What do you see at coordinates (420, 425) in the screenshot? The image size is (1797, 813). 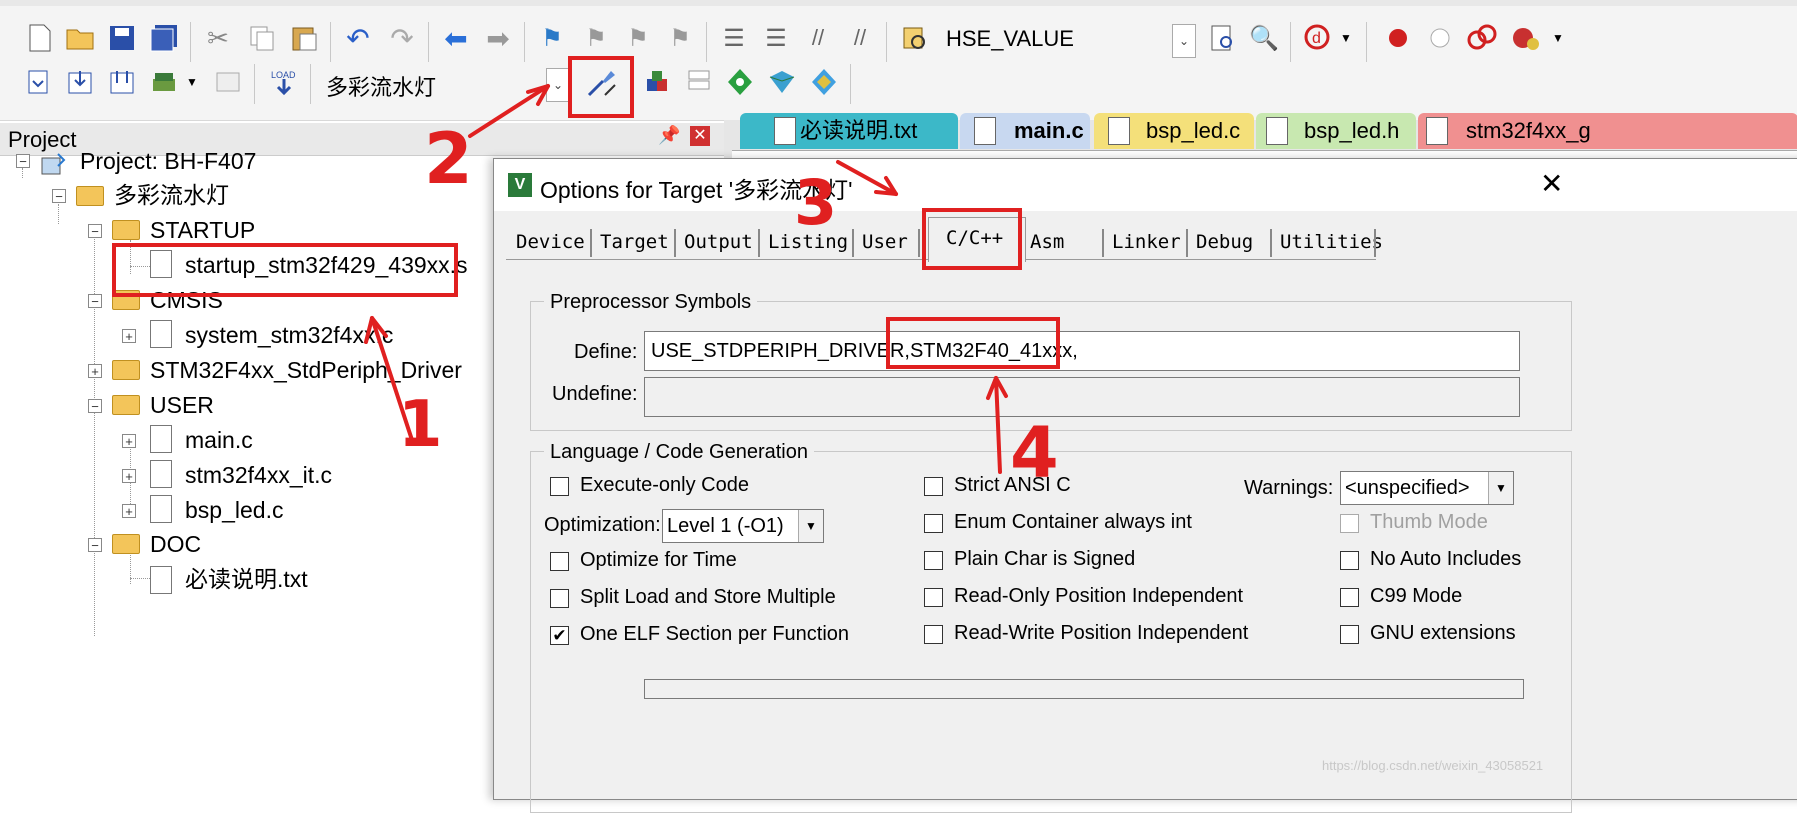 I see `annotation-number: 1` at bounding box center [420, 425].